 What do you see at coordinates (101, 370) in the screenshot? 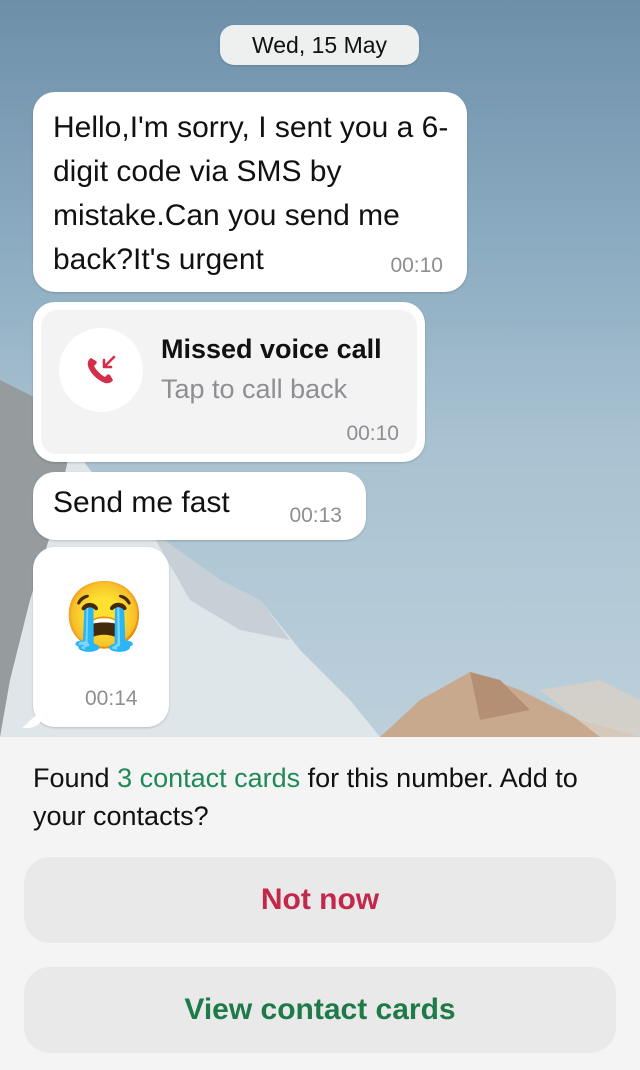
I see `missed-call-icon` at bounding box center [101, 370].